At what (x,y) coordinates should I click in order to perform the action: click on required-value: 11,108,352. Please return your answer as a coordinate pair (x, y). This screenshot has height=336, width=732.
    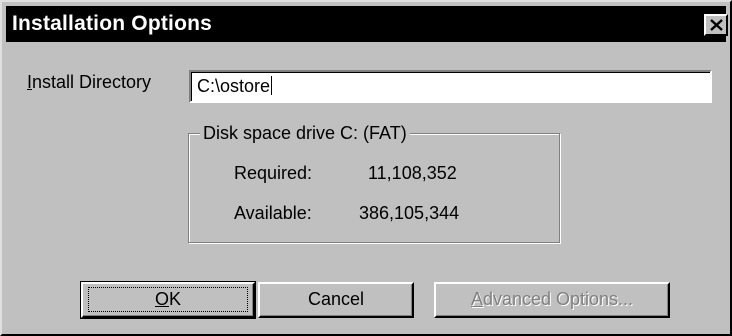
    Looking at the image, I should click on (412, 173).